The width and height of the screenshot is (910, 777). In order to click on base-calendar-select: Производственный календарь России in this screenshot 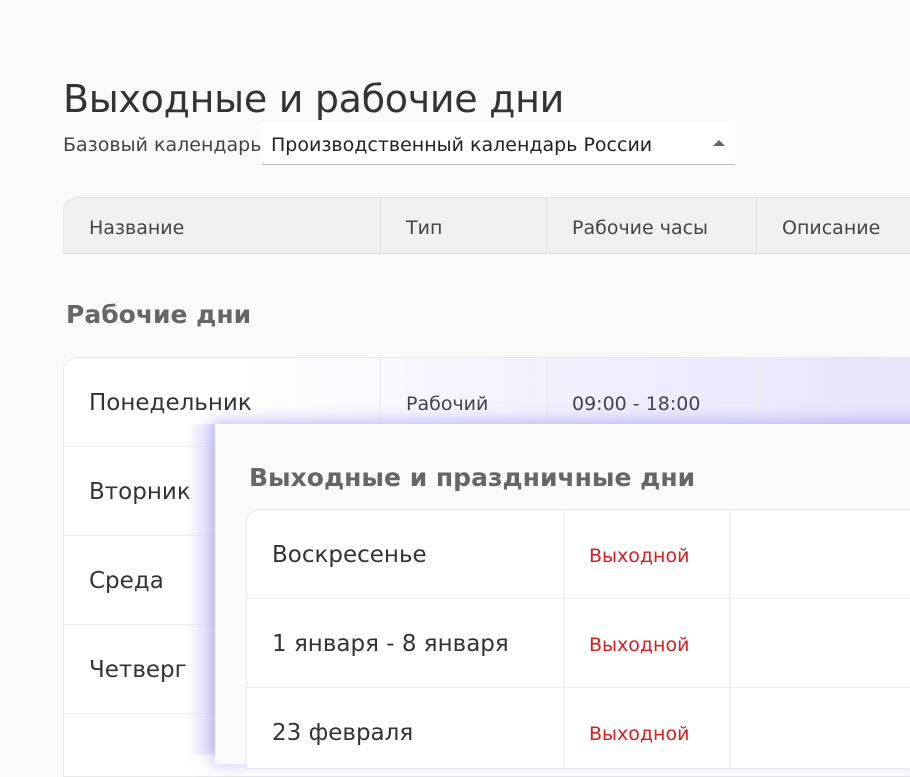, I will do `click(498, 143)`.